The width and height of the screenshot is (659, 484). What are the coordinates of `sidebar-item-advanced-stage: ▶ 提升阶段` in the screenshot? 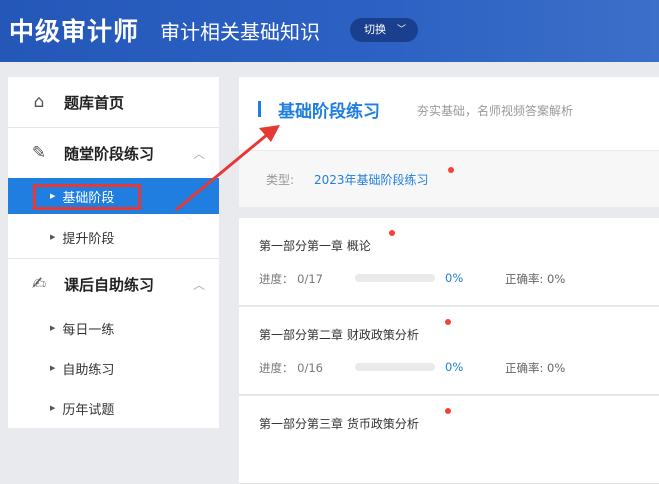 It's located at (113, 237).